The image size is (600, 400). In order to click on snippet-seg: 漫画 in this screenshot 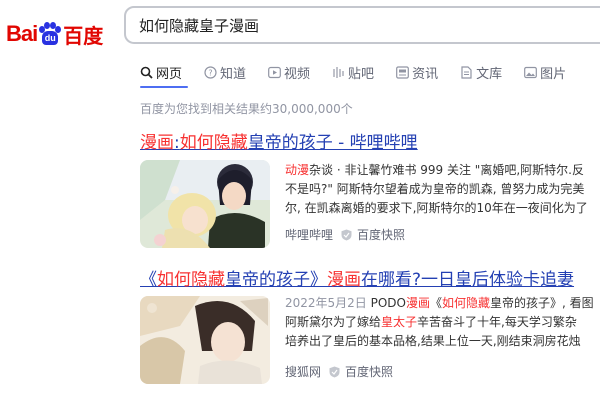, I will do `click(418, 303)`.